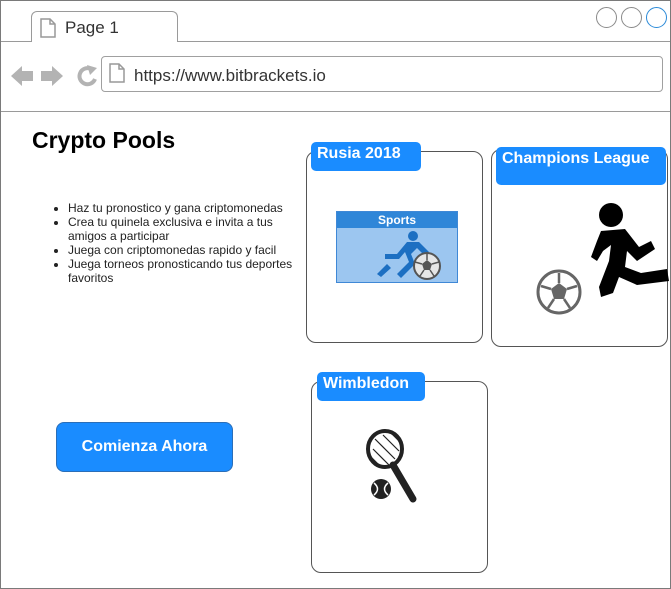 Image resolution: width=671 pixels, height=589 pixels. Describe the element at coordinates (92, 27) in the screenshot. I see `tab-title: Page 1` at that location.